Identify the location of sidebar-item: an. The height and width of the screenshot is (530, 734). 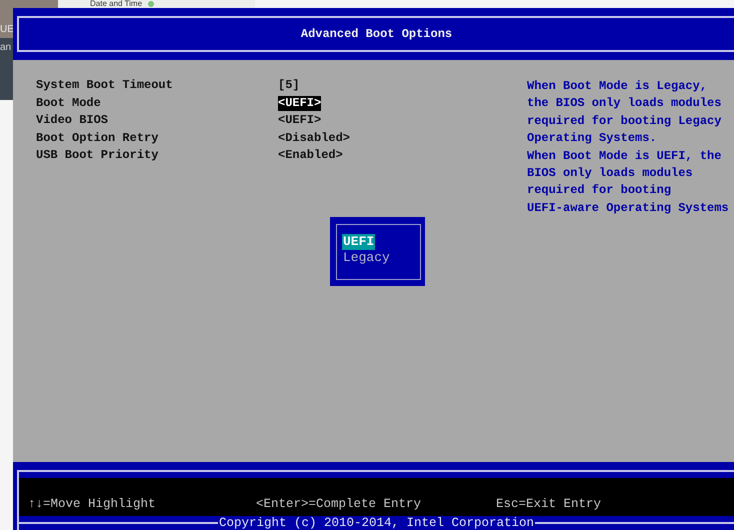
(6, 47).